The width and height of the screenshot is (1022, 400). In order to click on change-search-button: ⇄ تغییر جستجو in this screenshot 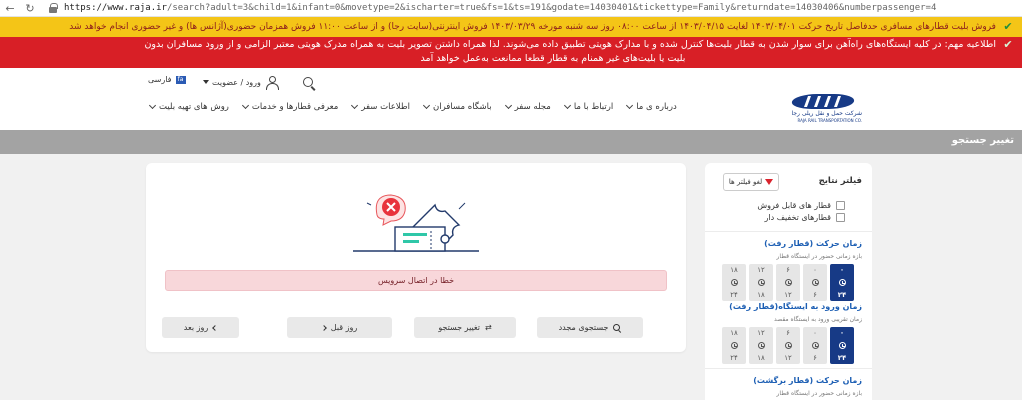, I will do `click(465, 327)`.